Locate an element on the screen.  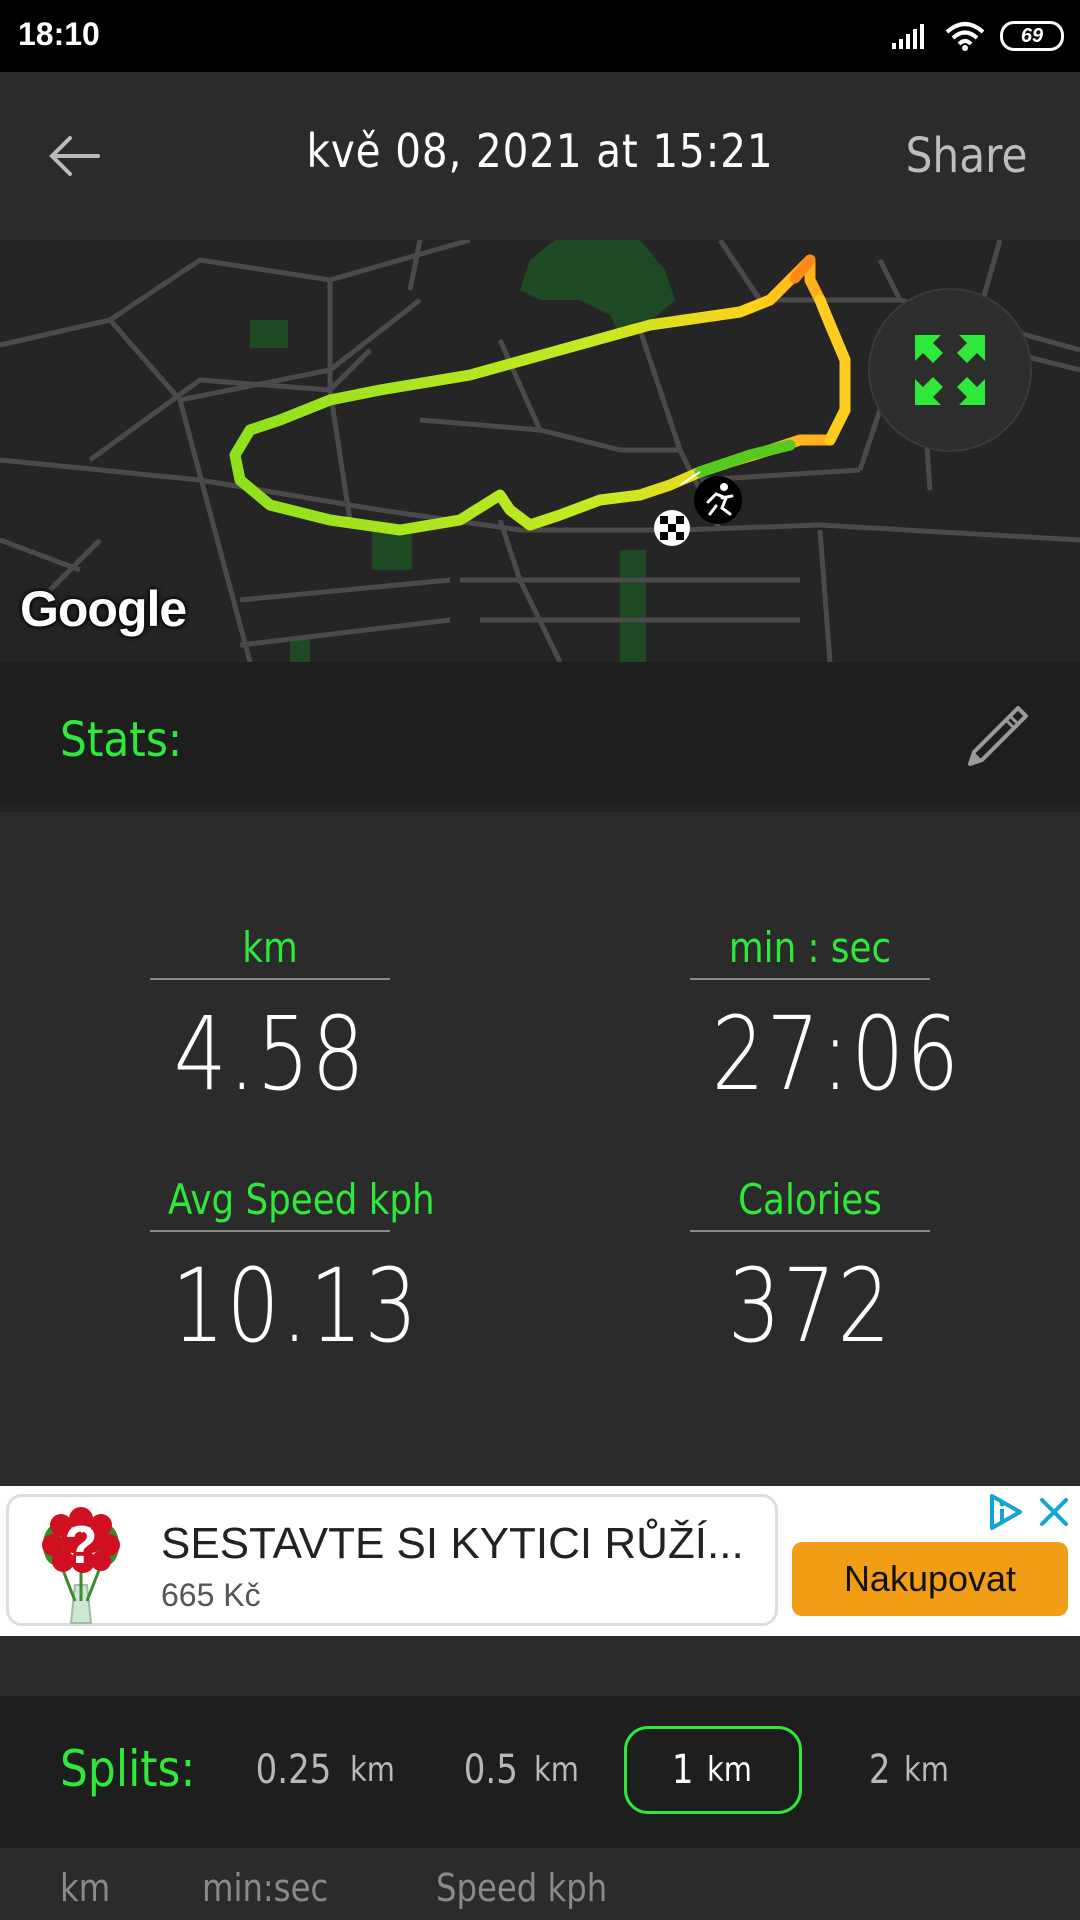
status-icons: 69 is located at coordinates (977, 36).